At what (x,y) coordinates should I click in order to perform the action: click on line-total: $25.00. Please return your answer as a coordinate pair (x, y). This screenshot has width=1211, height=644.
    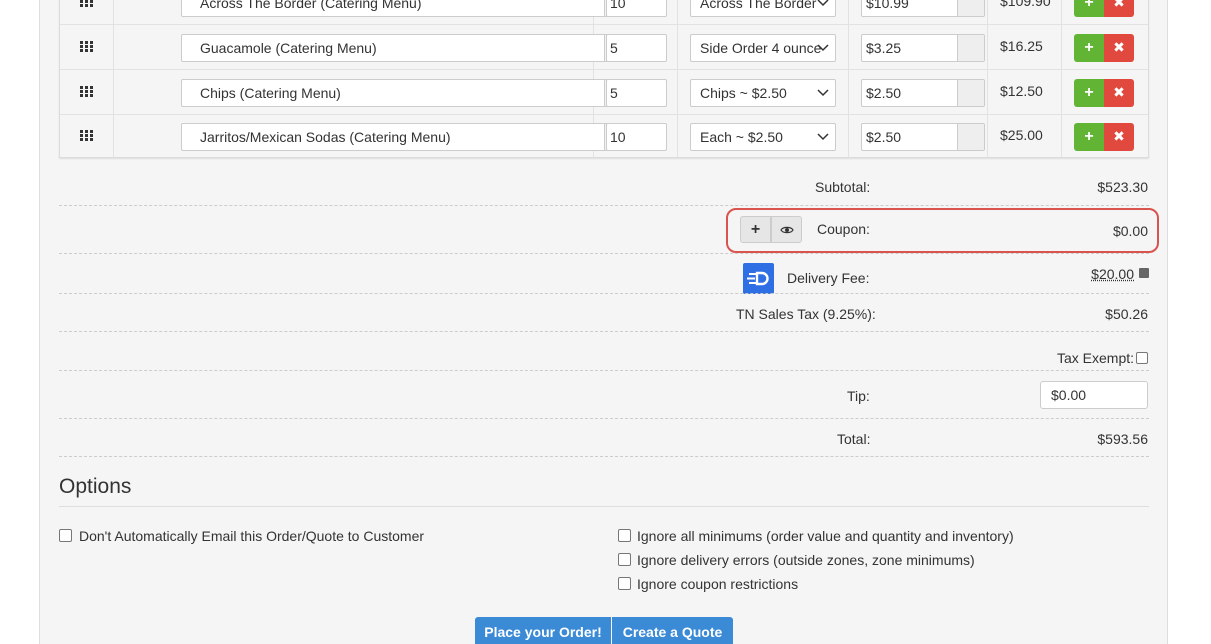
    Looking at the image, I should click on (1021, 135).